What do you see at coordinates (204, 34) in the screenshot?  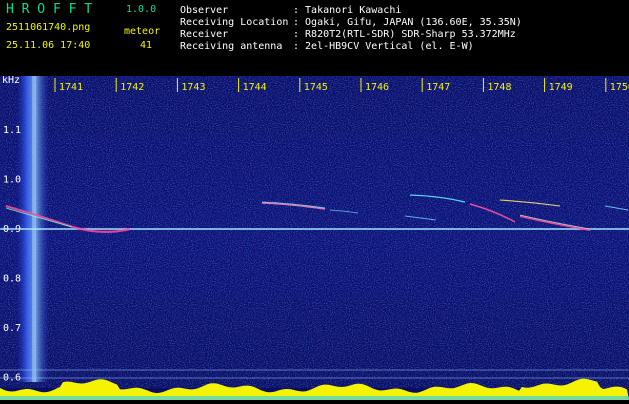 I see `info-key-receiver: Receiver` at bounding box center [204, 34].